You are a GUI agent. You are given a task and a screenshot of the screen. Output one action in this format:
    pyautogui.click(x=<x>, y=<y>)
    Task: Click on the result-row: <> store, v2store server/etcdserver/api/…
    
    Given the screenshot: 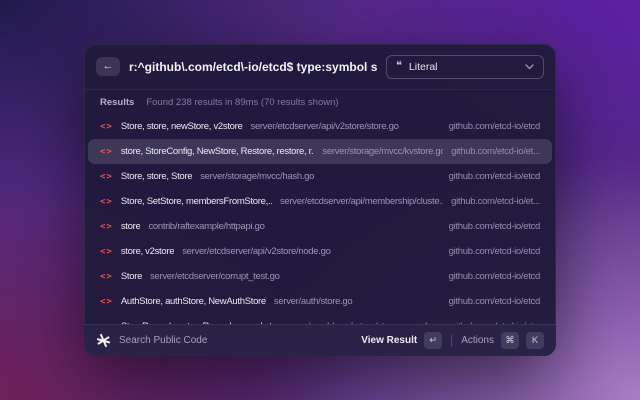 What is the action you would take?
    pyautogui.click(x=320, y=251)
    